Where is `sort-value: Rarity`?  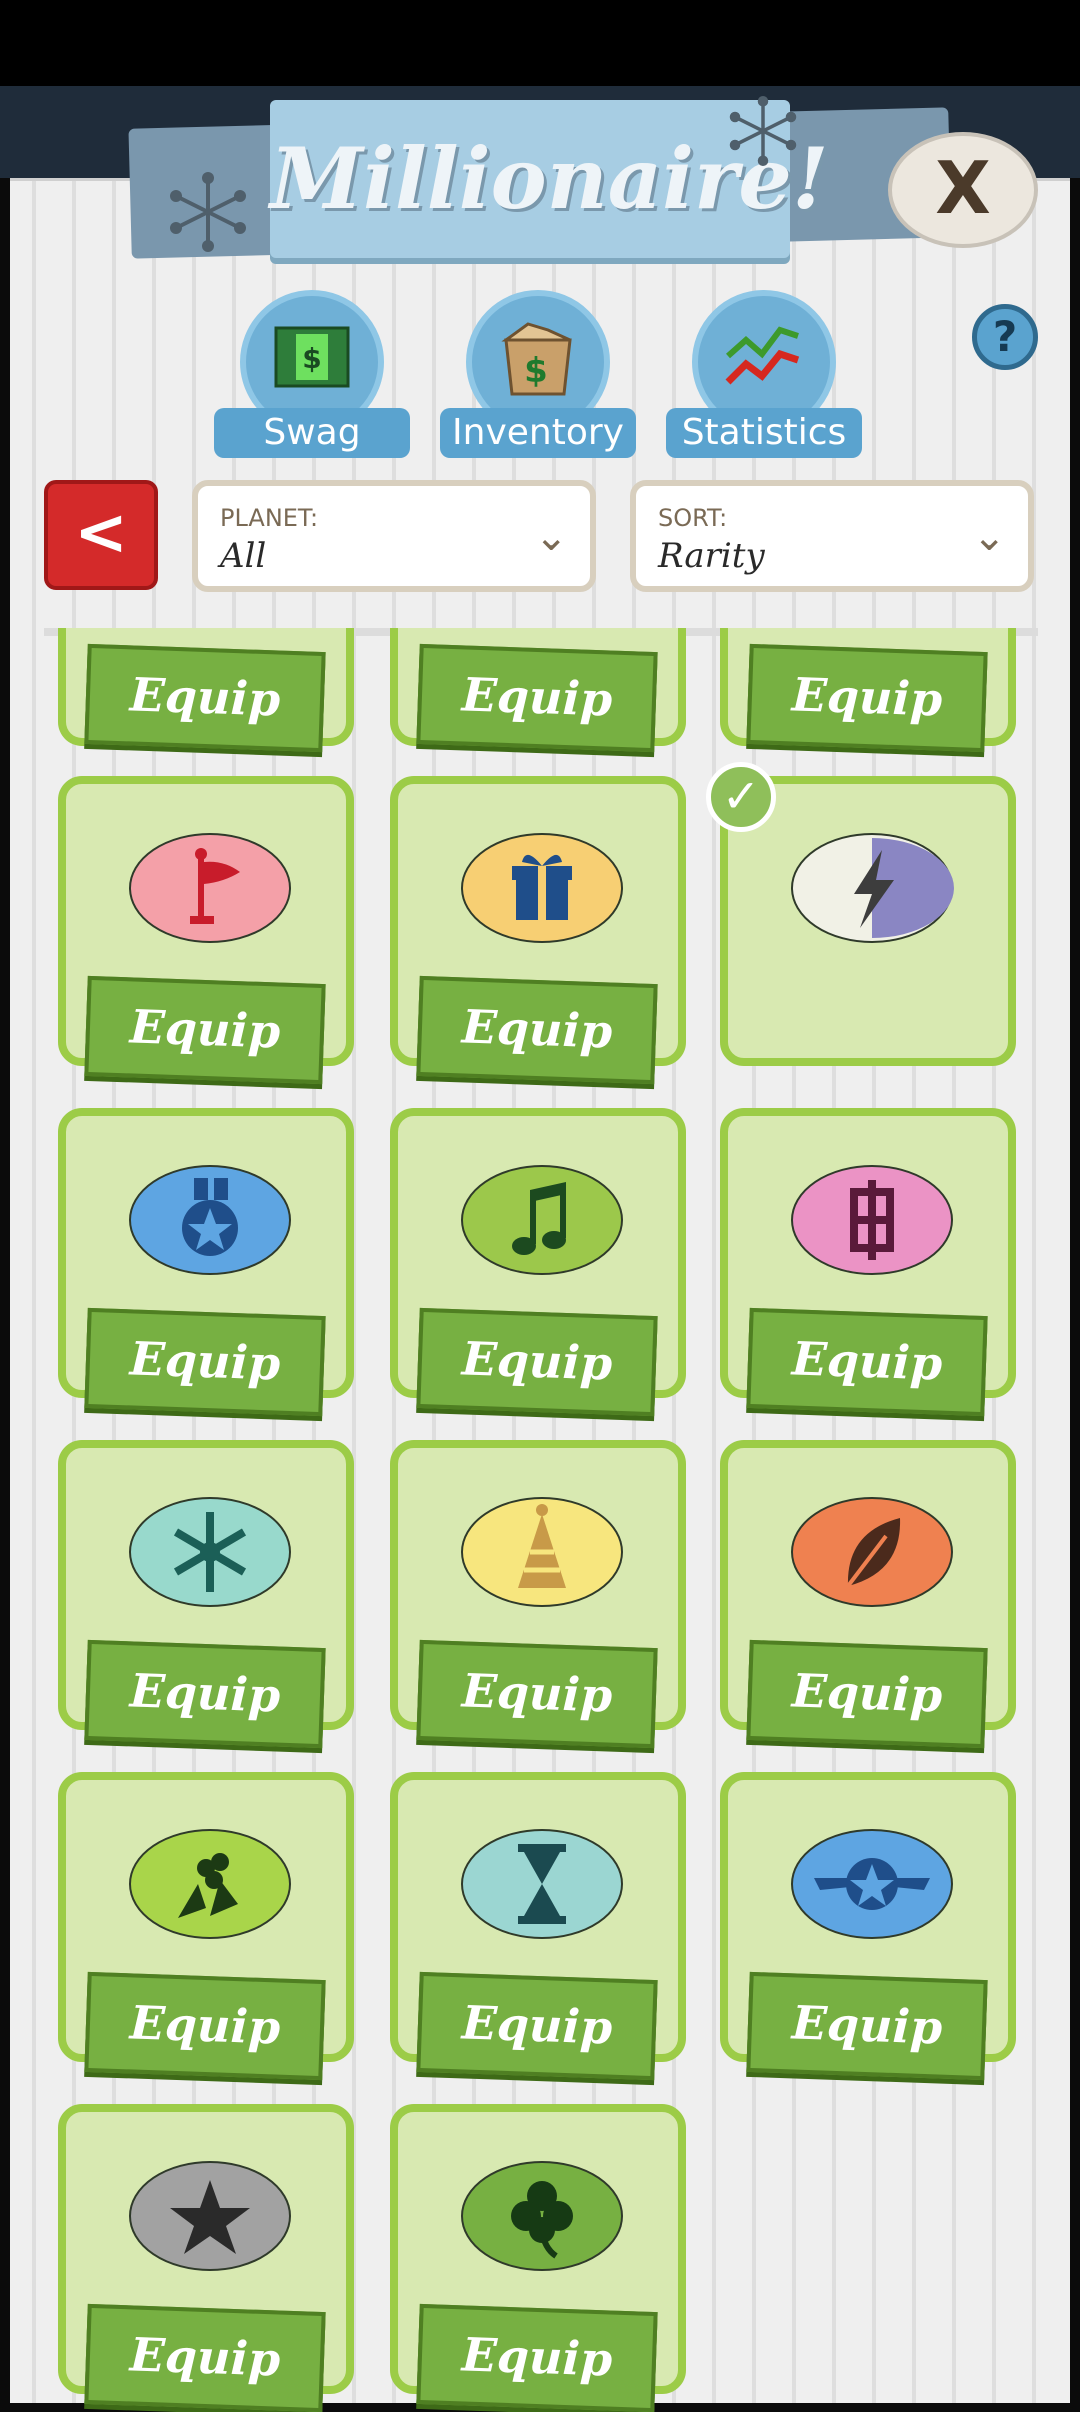
sort-value: Rarity is located at coordinates (711, 556).